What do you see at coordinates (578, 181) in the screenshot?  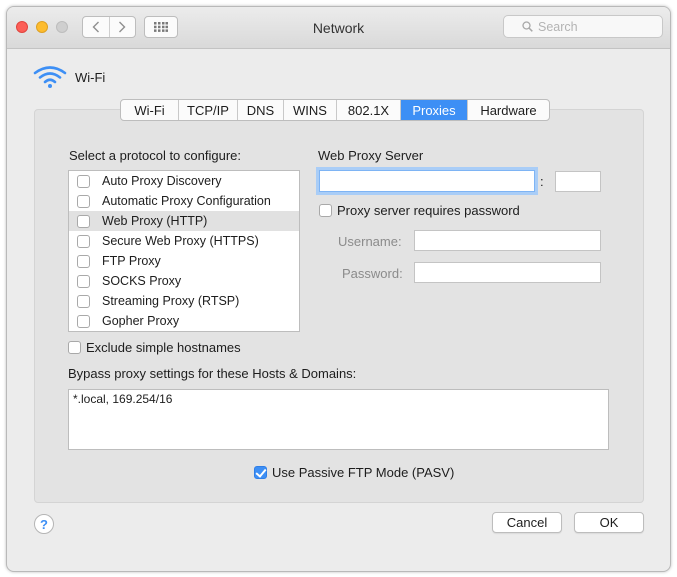 I see `proxy-port-field` at bounding box center [578, 181].